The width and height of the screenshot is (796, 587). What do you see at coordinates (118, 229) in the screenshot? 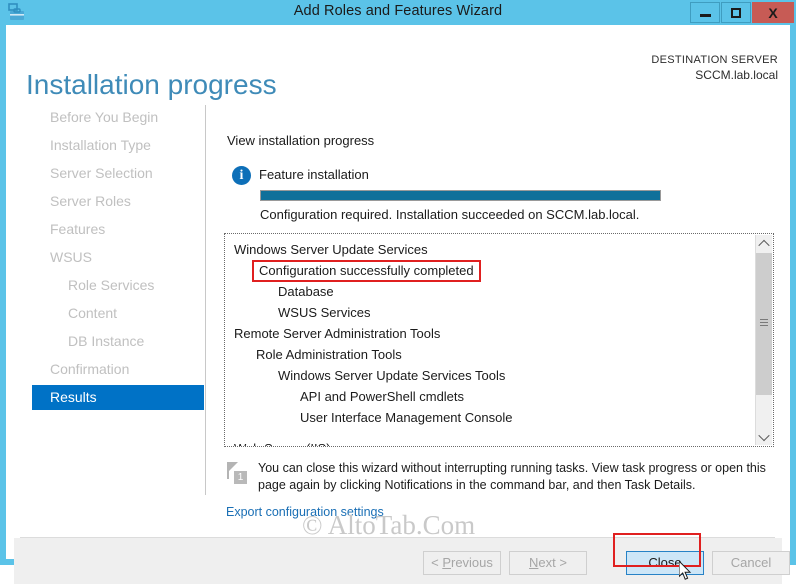
I see `sidebar-item-features: Features` at bounding box center [118, 229].